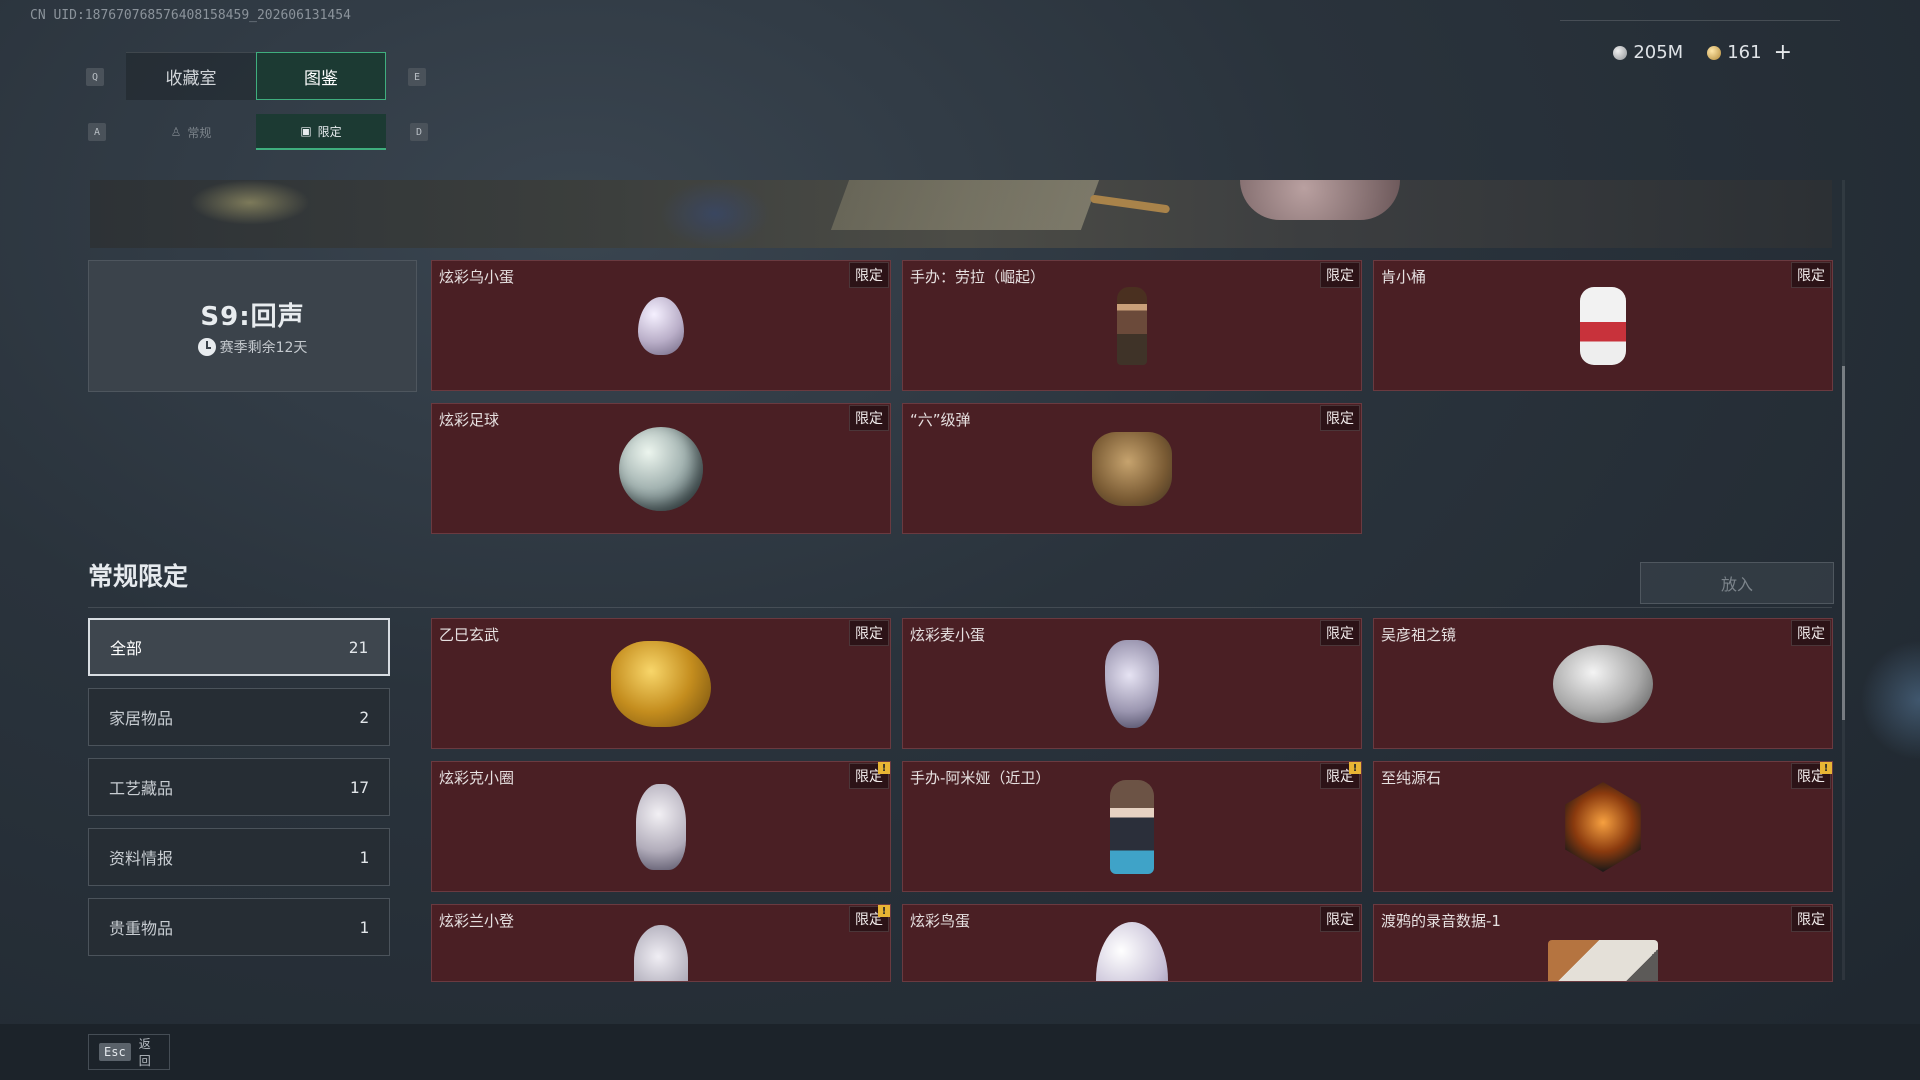 Image resolution: width=1920 pixels, height=1080 pixels. I want to click on item-name: 炫彩兰小登, so click(477, 921).